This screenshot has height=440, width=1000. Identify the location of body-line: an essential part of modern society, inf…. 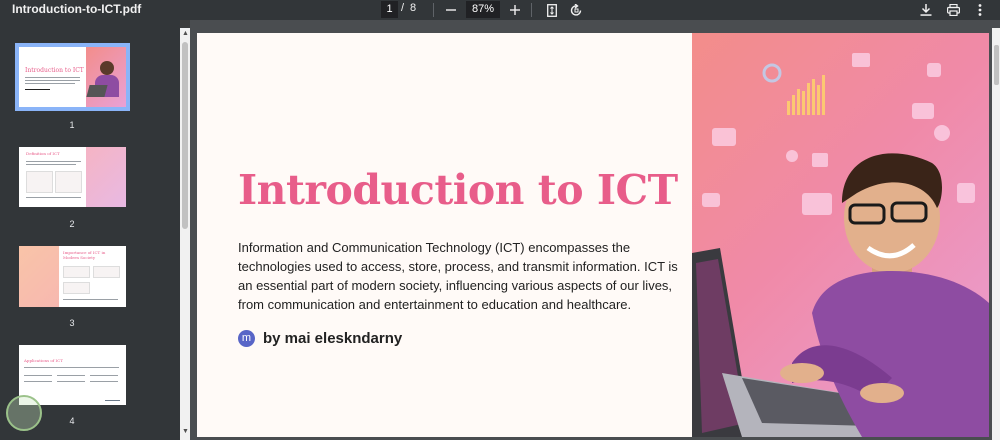
(455, 285).